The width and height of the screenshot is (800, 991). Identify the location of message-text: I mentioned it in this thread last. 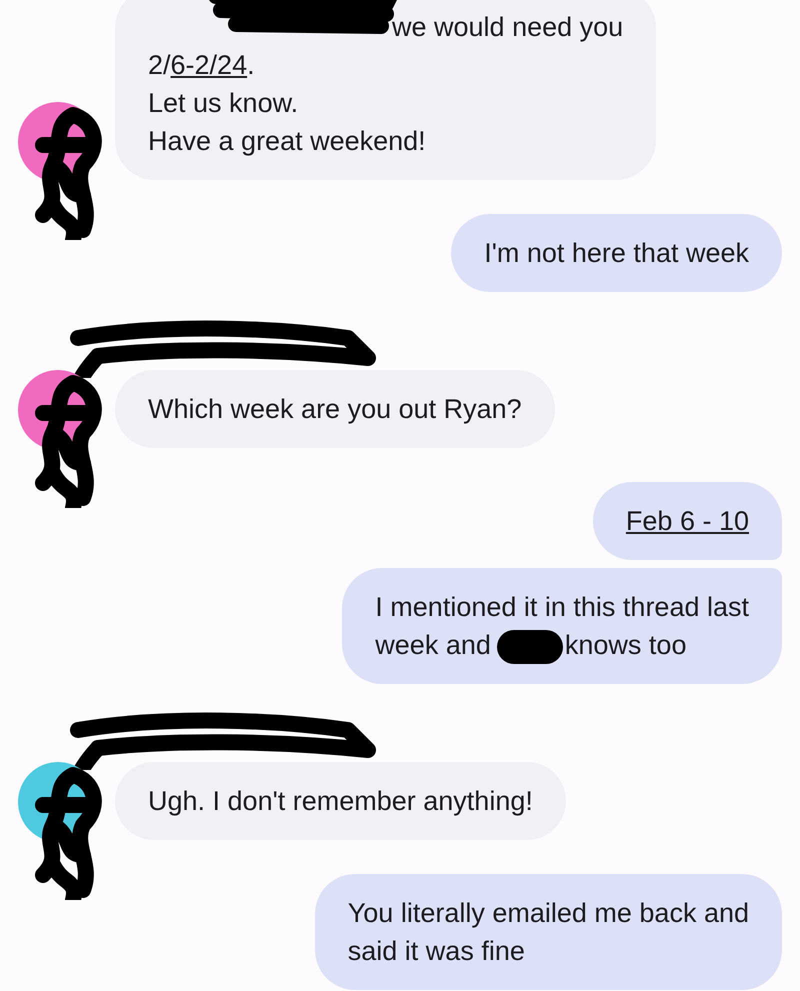
(562, 607).